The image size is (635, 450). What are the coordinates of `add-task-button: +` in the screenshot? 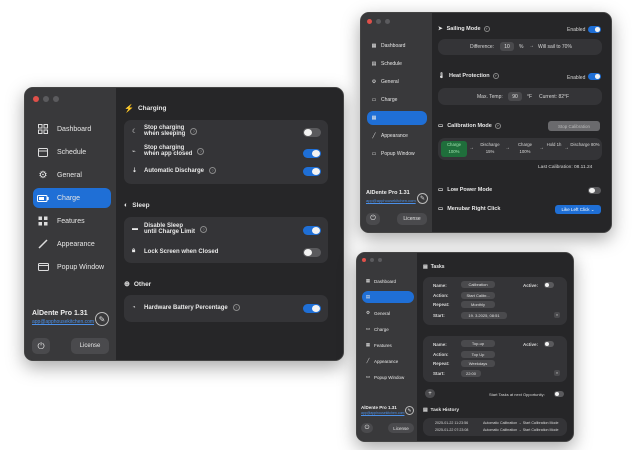 It's located at (430, 393).